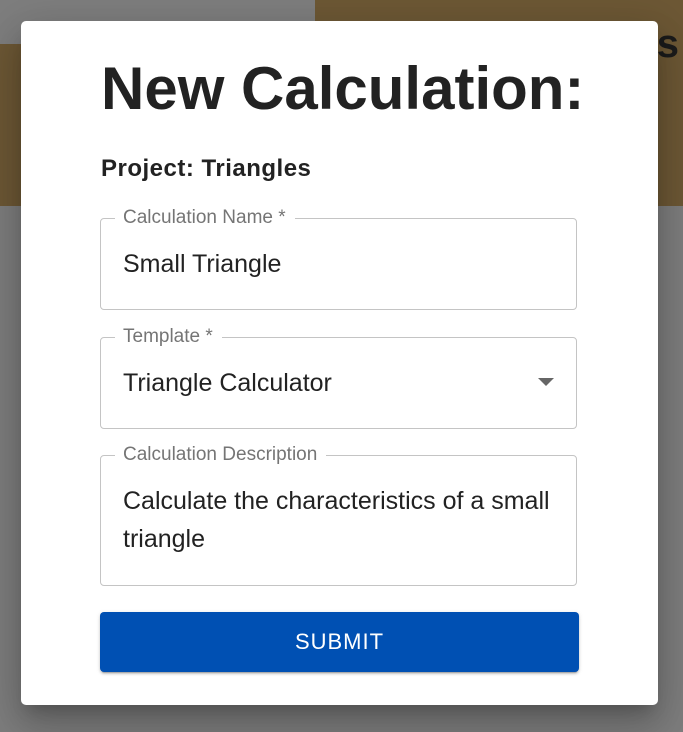  I want to click on template-select: Template * Triangle Calculator, so click(338, 377).